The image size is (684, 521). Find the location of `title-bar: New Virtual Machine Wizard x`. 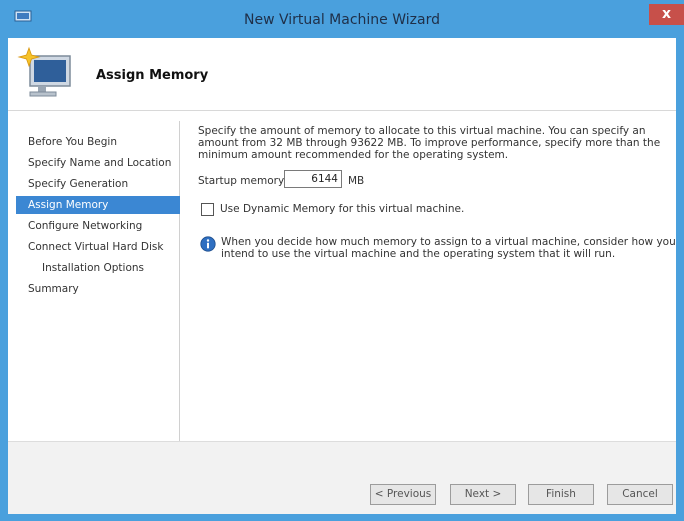

title-bar: New Virtual Machine Wizard x is located at coordinates (342, 19).